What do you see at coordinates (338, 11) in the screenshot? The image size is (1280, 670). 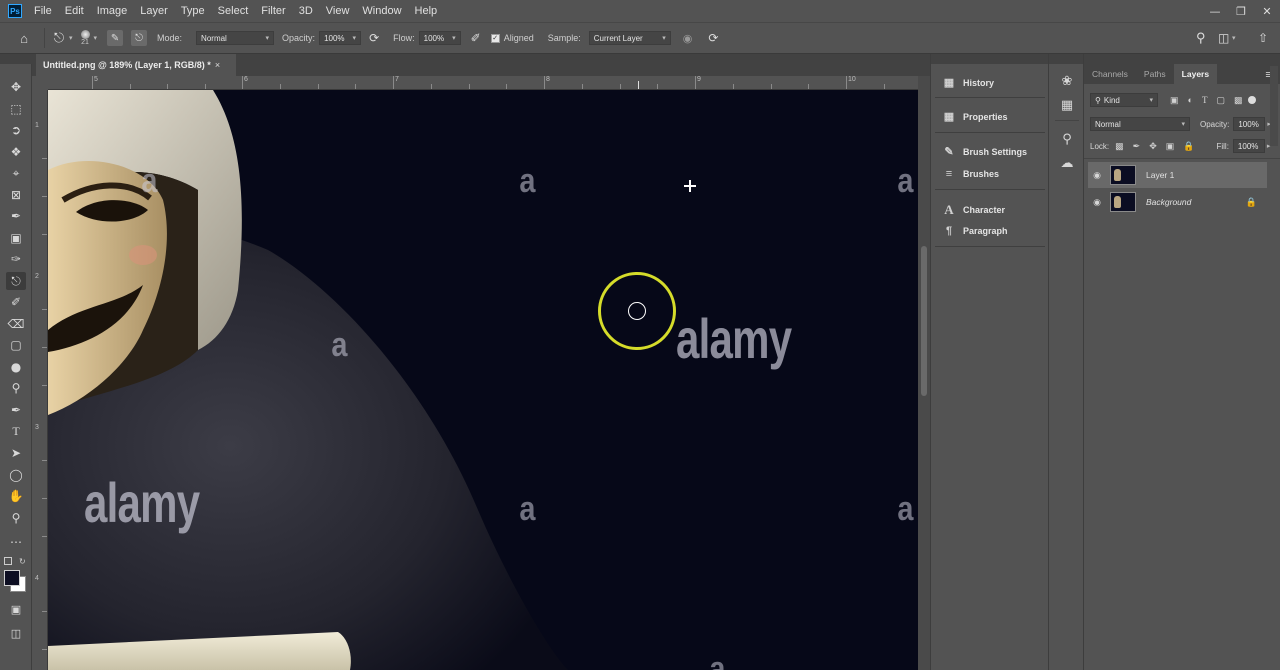 I see `menu-view: View` at bounding box center [338, 11].